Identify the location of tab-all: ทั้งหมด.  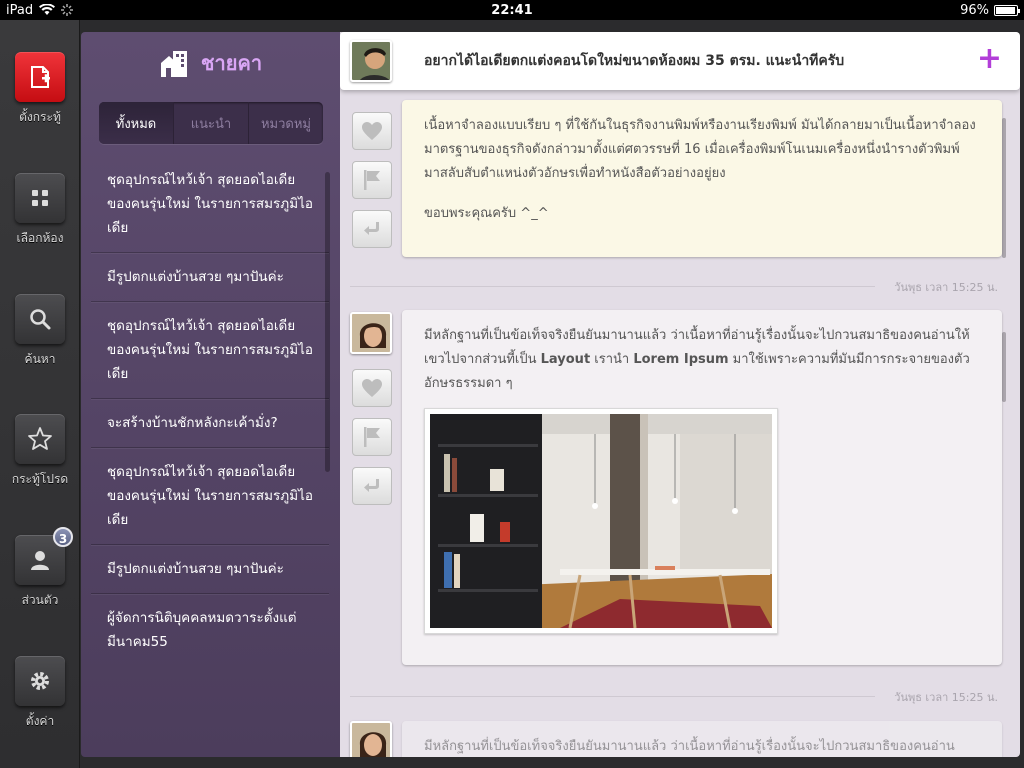
(136, 123).